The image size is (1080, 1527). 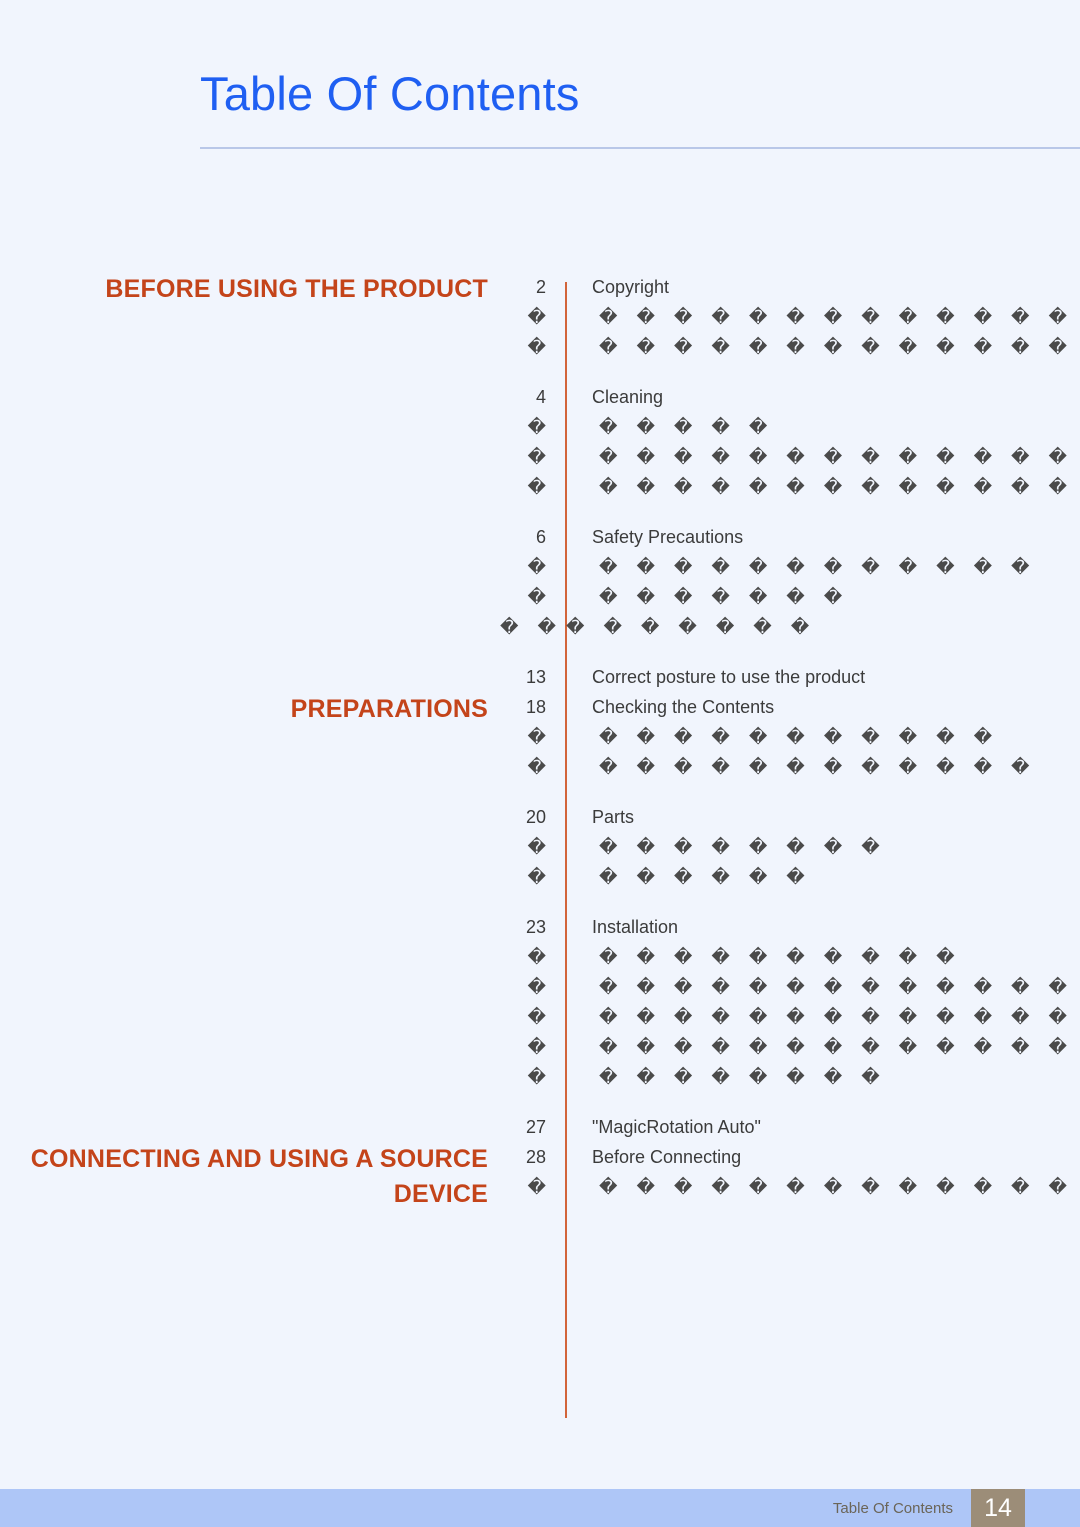 I want to click on toc-entry-page-number: 18, so click(x=535, y=707).